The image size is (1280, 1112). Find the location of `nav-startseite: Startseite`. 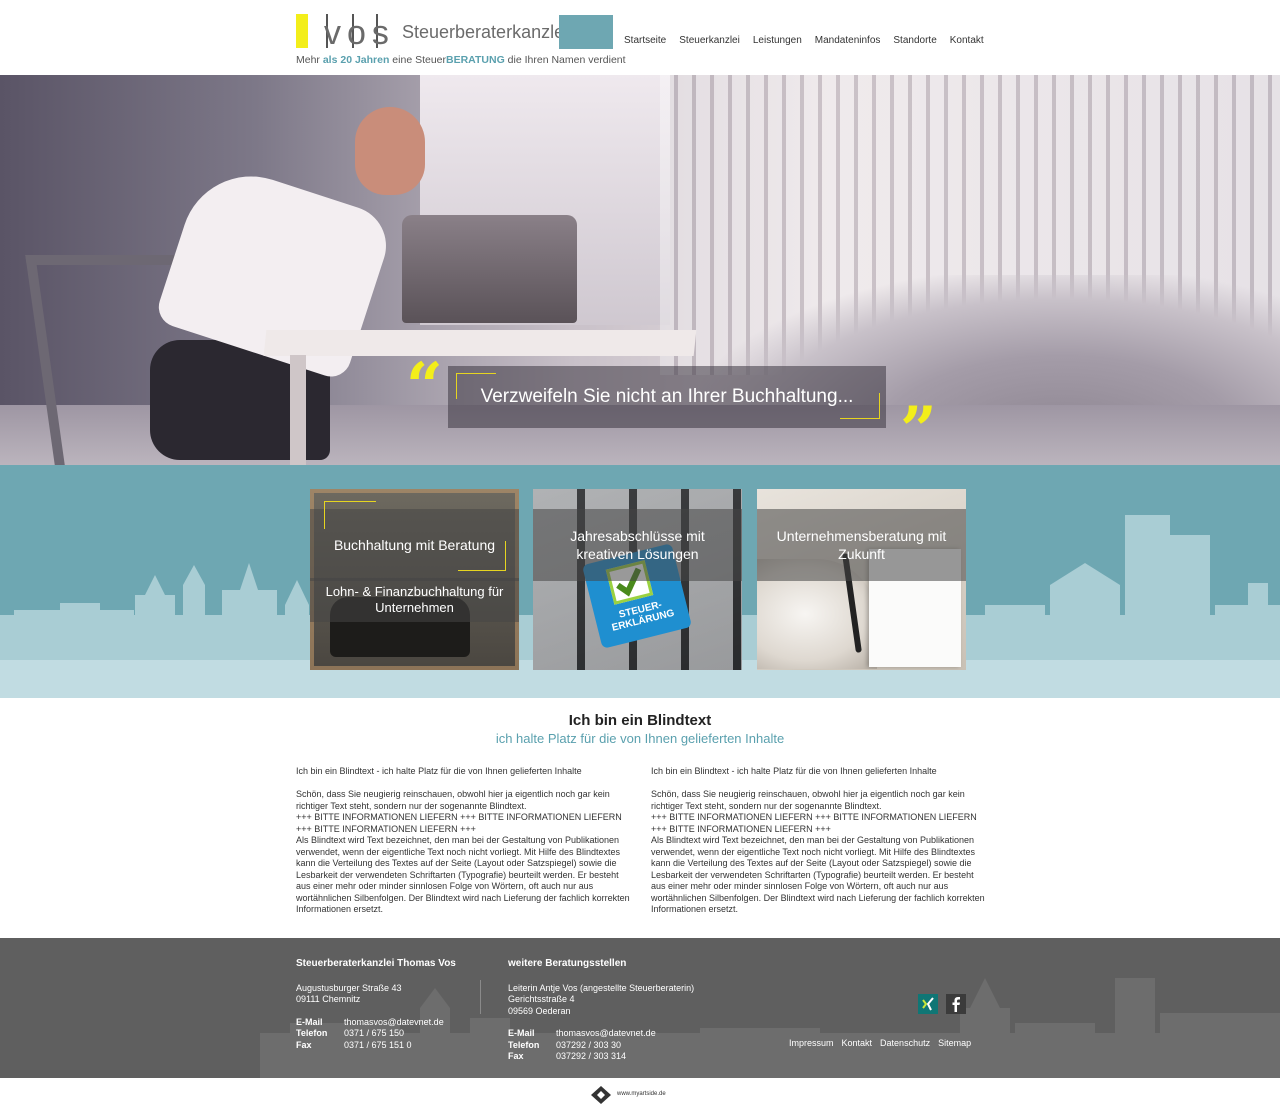

nav-startseite: Startseite is located at coordinates (645, 40).